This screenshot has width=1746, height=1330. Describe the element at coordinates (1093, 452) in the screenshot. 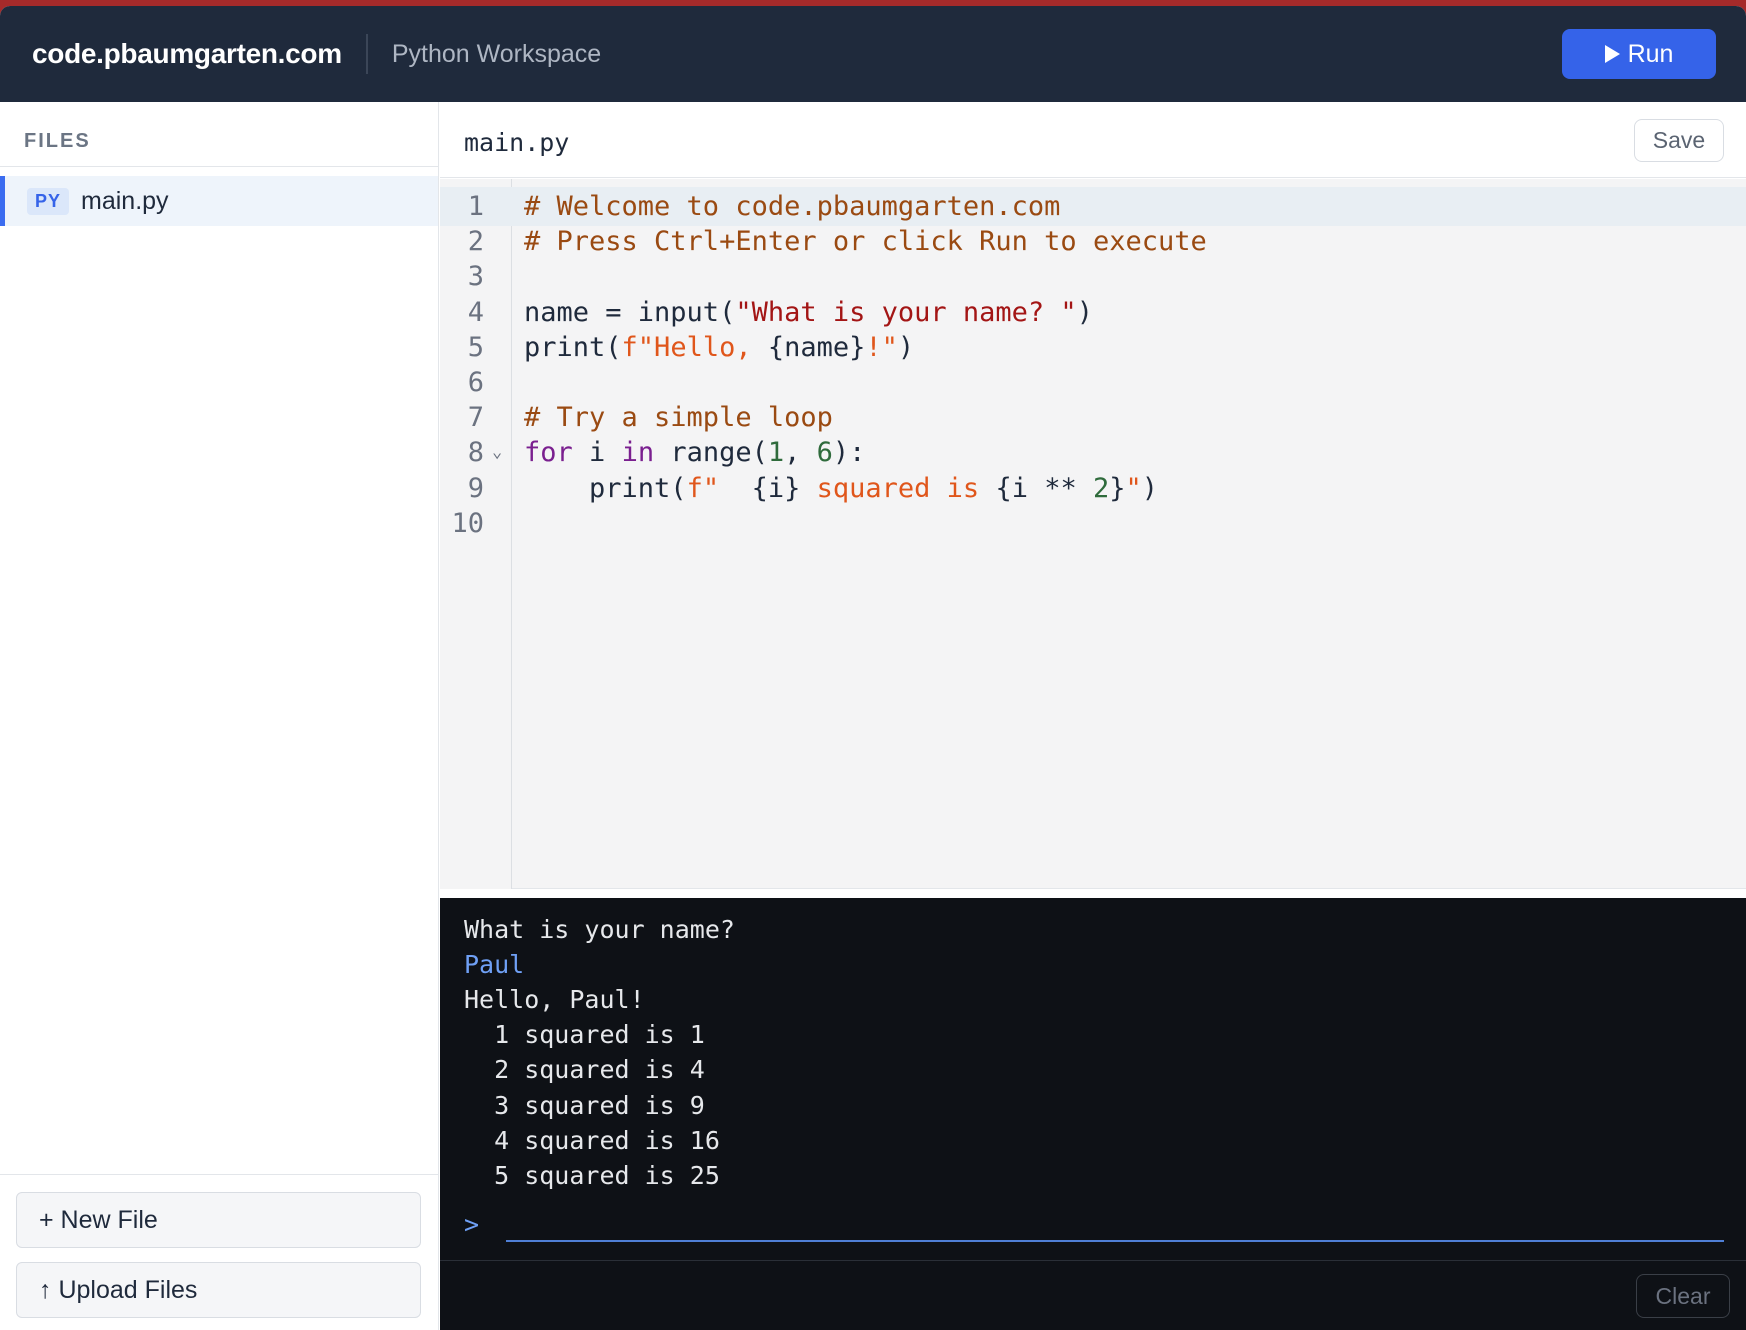

I see `code-line: 8 ⌄ for i in range(1, 6):` at that location.